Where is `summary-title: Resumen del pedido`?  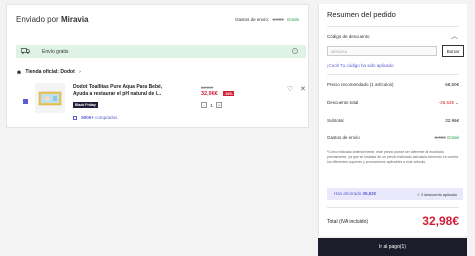
summary-title: Resumen del pedido is located at coordinates (361, 14).